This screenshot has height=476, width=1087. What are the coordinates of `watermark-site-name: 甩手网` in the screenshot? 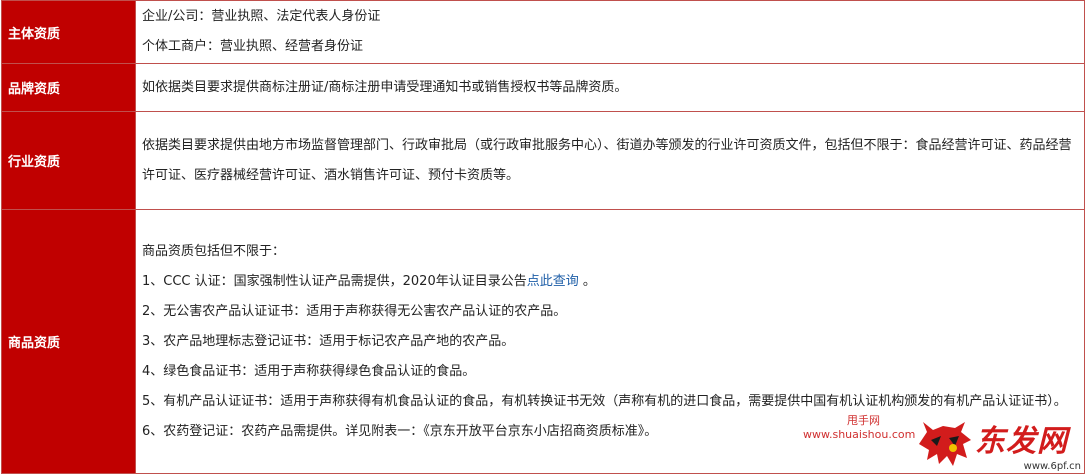 It's located at (863, 420).